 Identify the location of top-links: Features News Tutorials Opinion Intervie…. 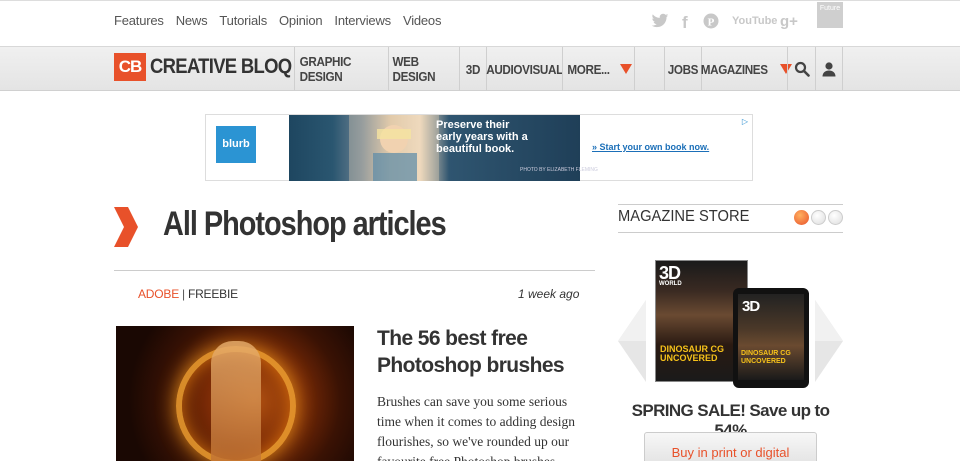
(283, 20).